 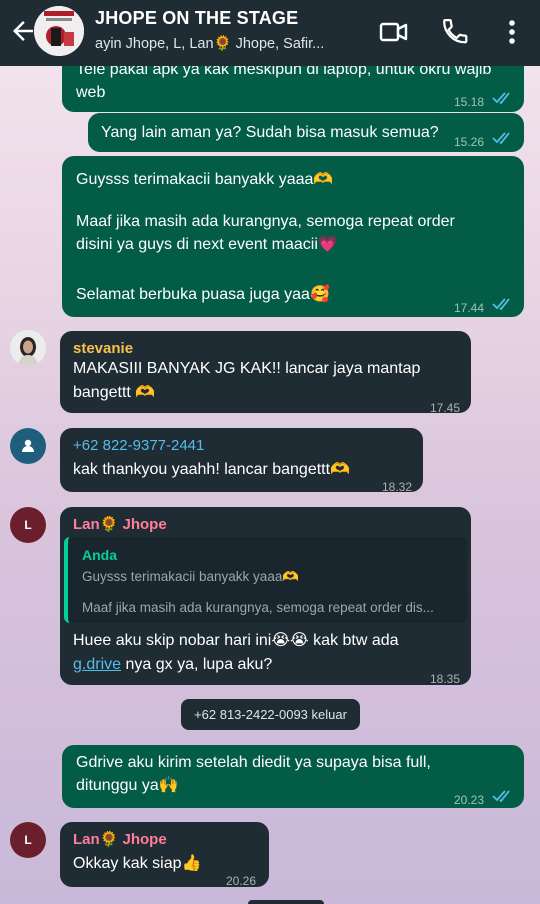 I want to click on video-call-icon, so click(x=394, y=32).